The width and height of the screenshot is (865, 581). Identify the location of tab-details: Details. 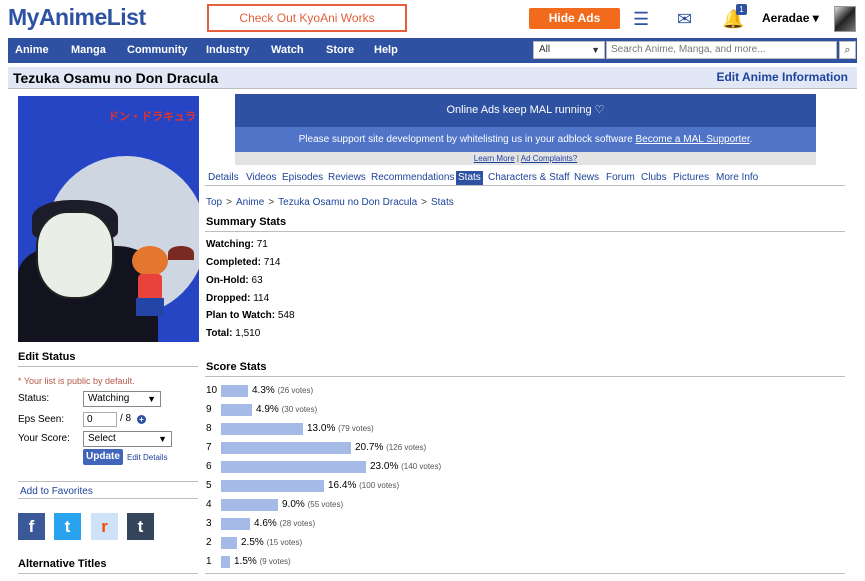
(223, 178).